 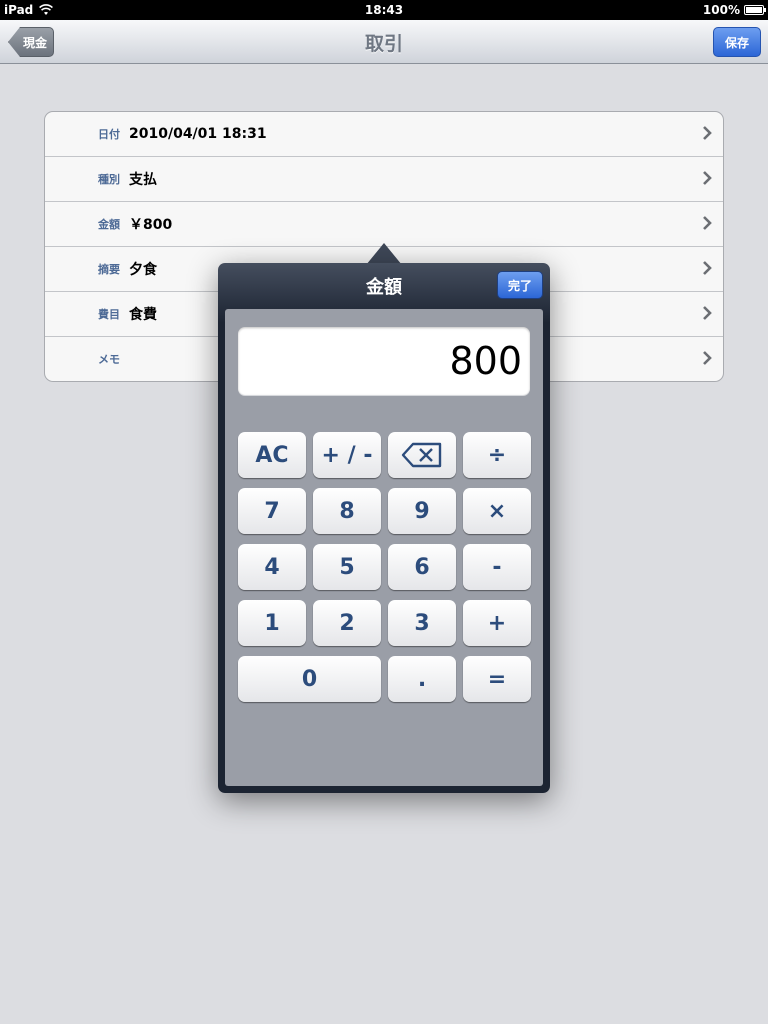 What do you see at coordinates (109, 314) in the screenshot?
I see `row-label: 費目` at bounding box center [109, 314].